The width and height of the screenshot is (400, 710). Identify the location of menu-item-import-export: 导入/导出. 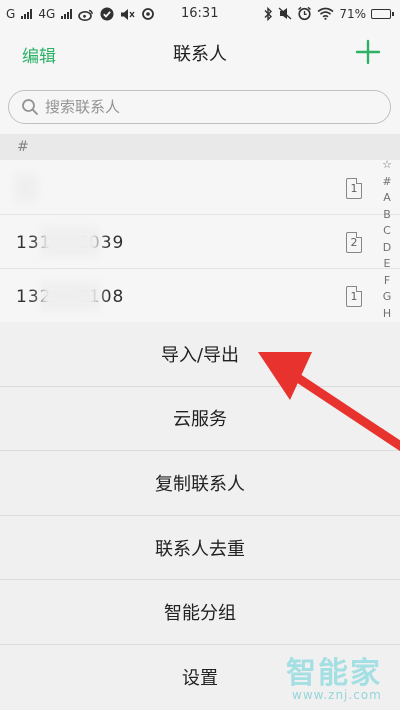
(200, 354).